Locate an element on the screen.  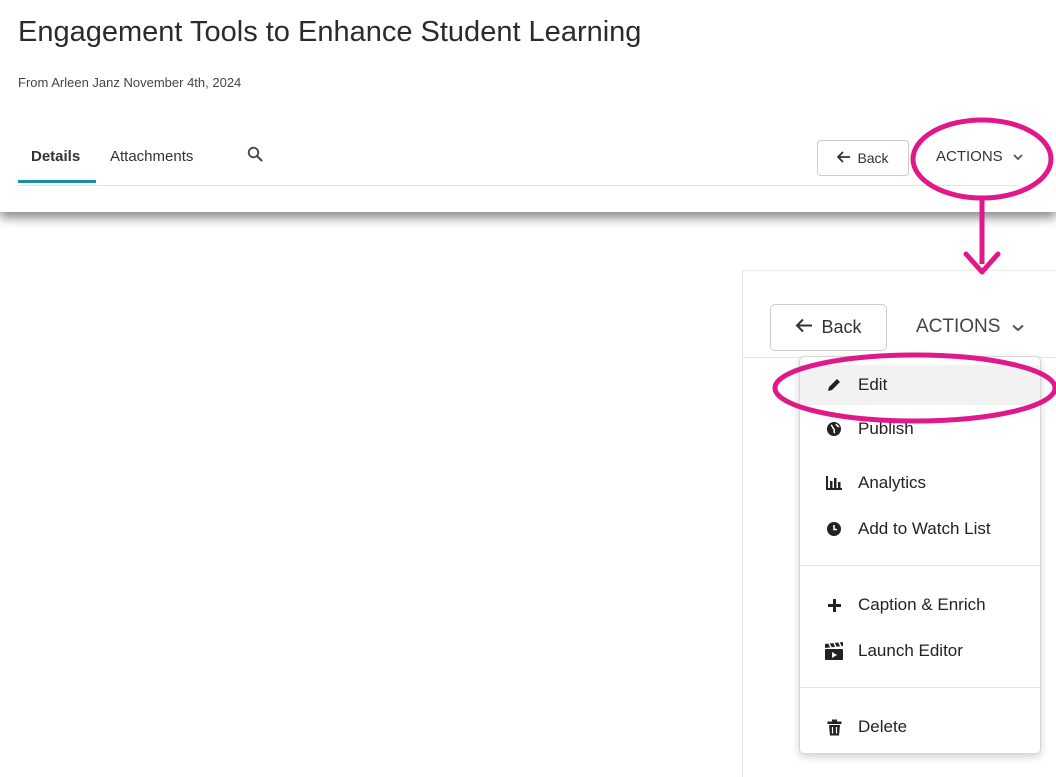
back-button: Back is located at coordinates (863, 158).